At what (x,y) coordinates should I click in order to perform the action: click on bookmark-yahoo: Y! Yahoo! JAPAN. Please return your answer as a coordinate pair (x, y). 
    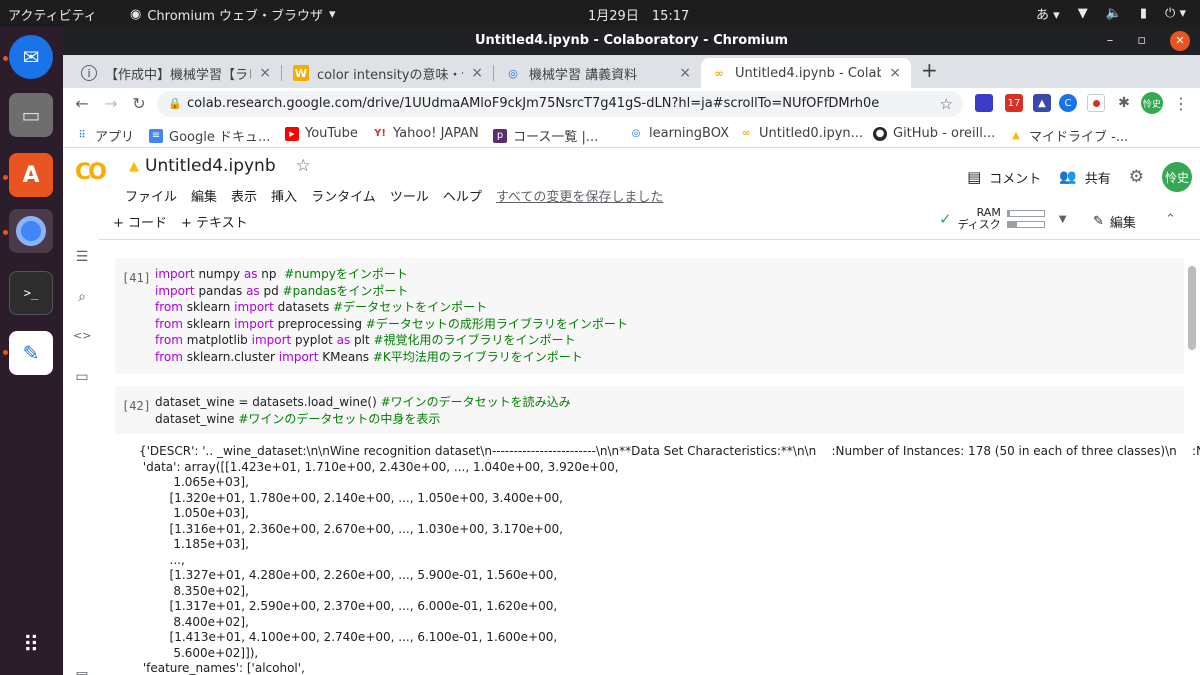
    Looking at the image, I should click on (426, 133).